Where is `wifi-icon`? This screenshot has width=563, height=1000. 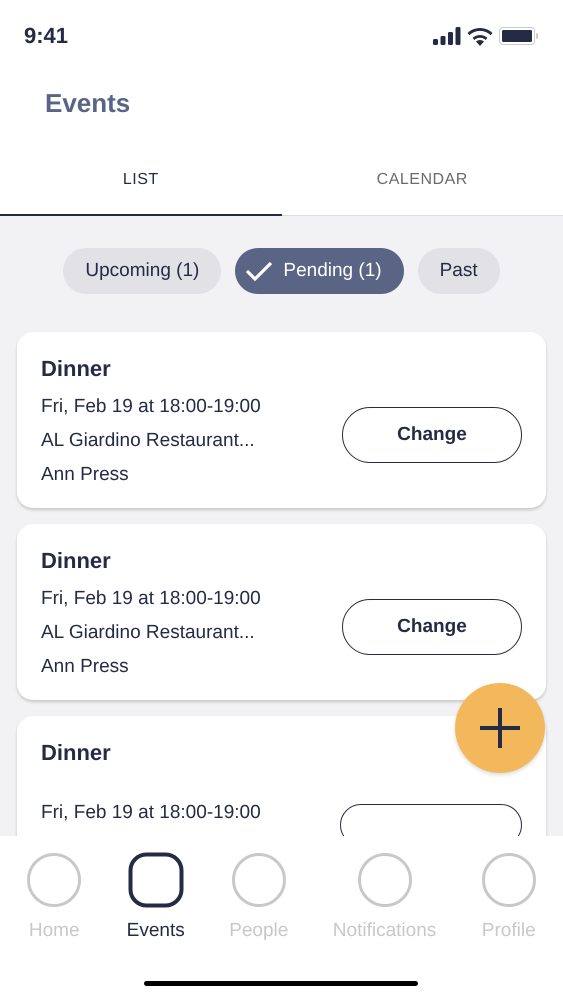 wifi-icon is located at coordinates (480, 36).